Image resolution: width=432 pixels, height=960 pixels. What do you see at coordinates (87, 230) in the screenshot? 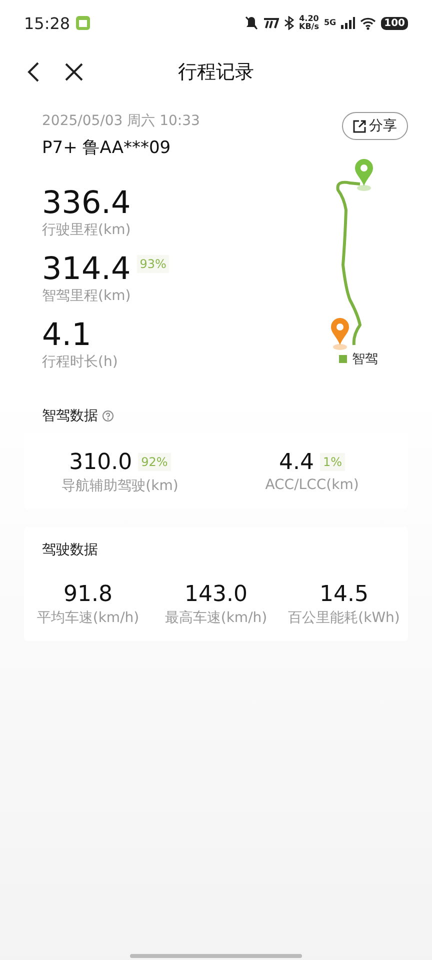
I see `metric-label: 行驶里程(km)` at bounding box center [87, 230].